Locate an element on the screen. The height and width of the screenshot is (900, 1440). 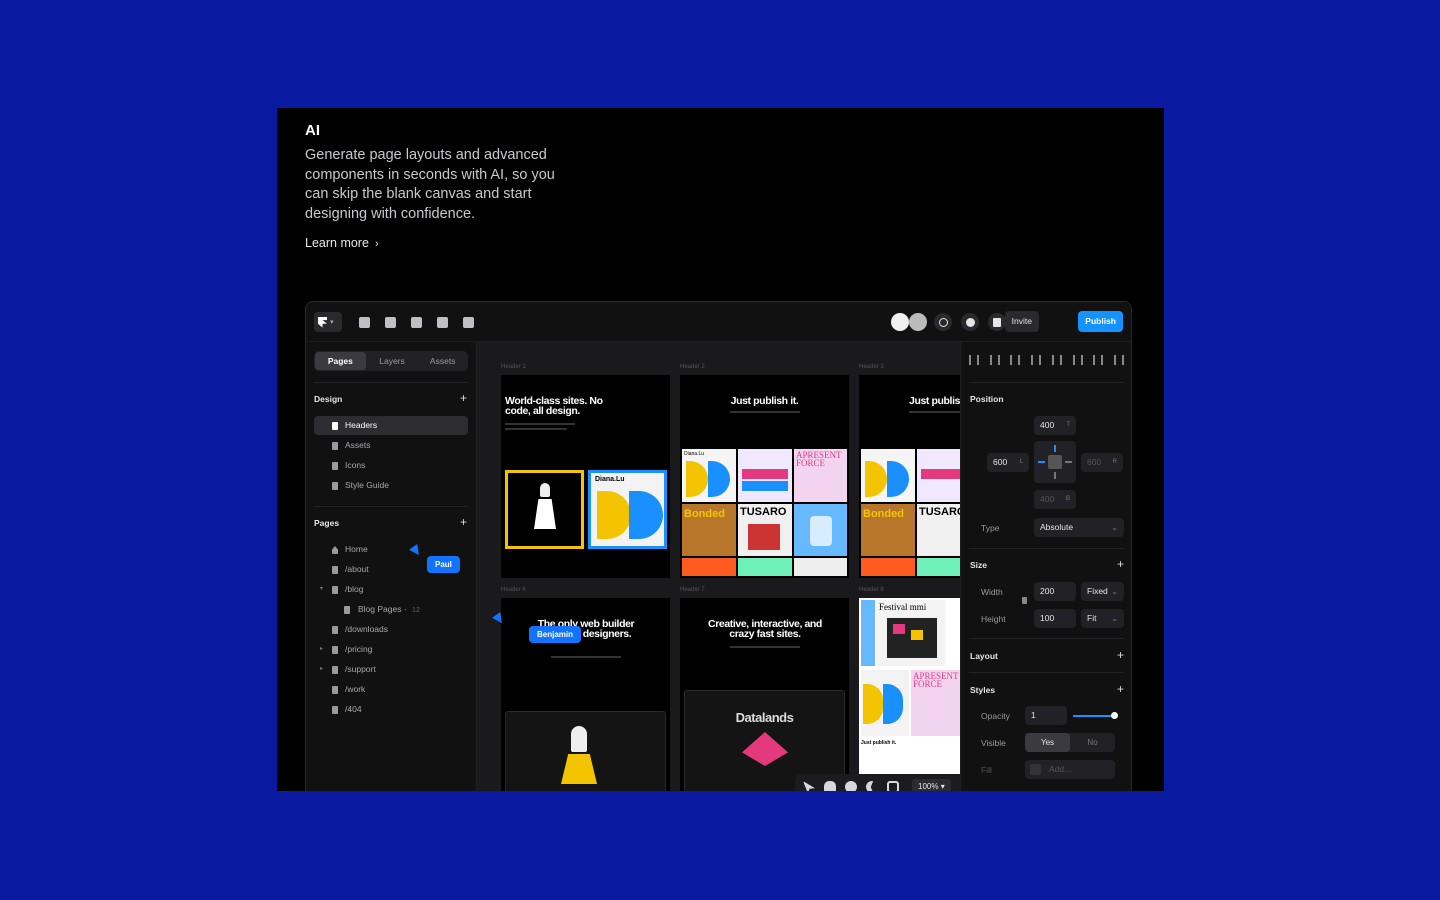
position-right-input: 600 R is located at coordinates (1102, 462).